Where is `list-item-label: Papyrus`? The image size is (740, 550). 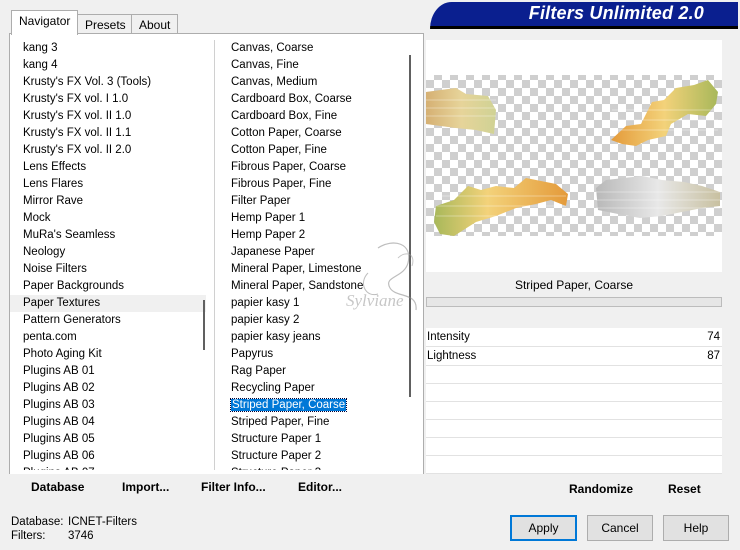
list-item-label: Papyrus is located at coordinates (252, 354).